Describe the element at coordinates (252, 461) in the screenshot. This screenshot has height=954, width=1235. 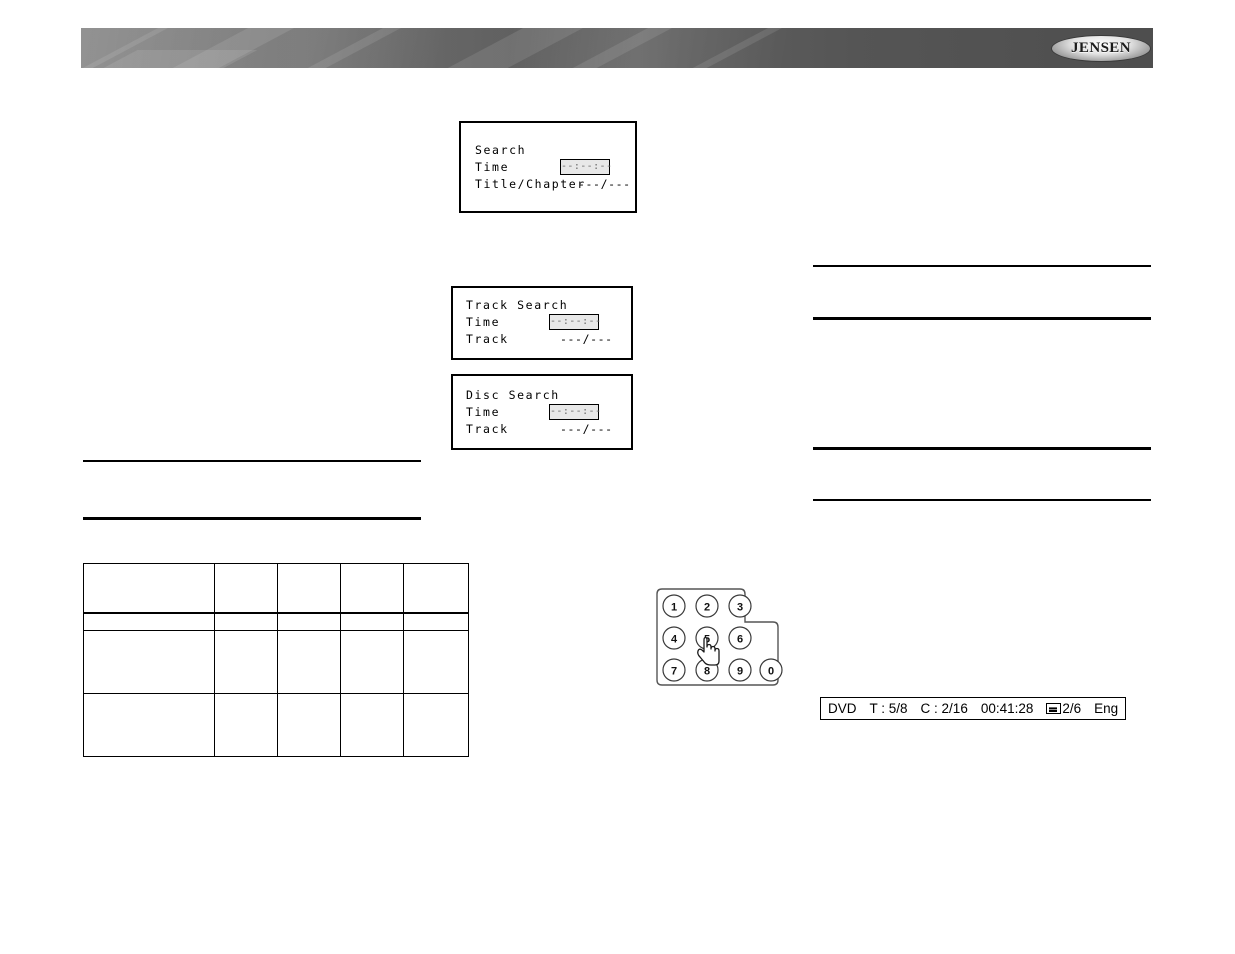
I see `section-rule-left-top` at that location.